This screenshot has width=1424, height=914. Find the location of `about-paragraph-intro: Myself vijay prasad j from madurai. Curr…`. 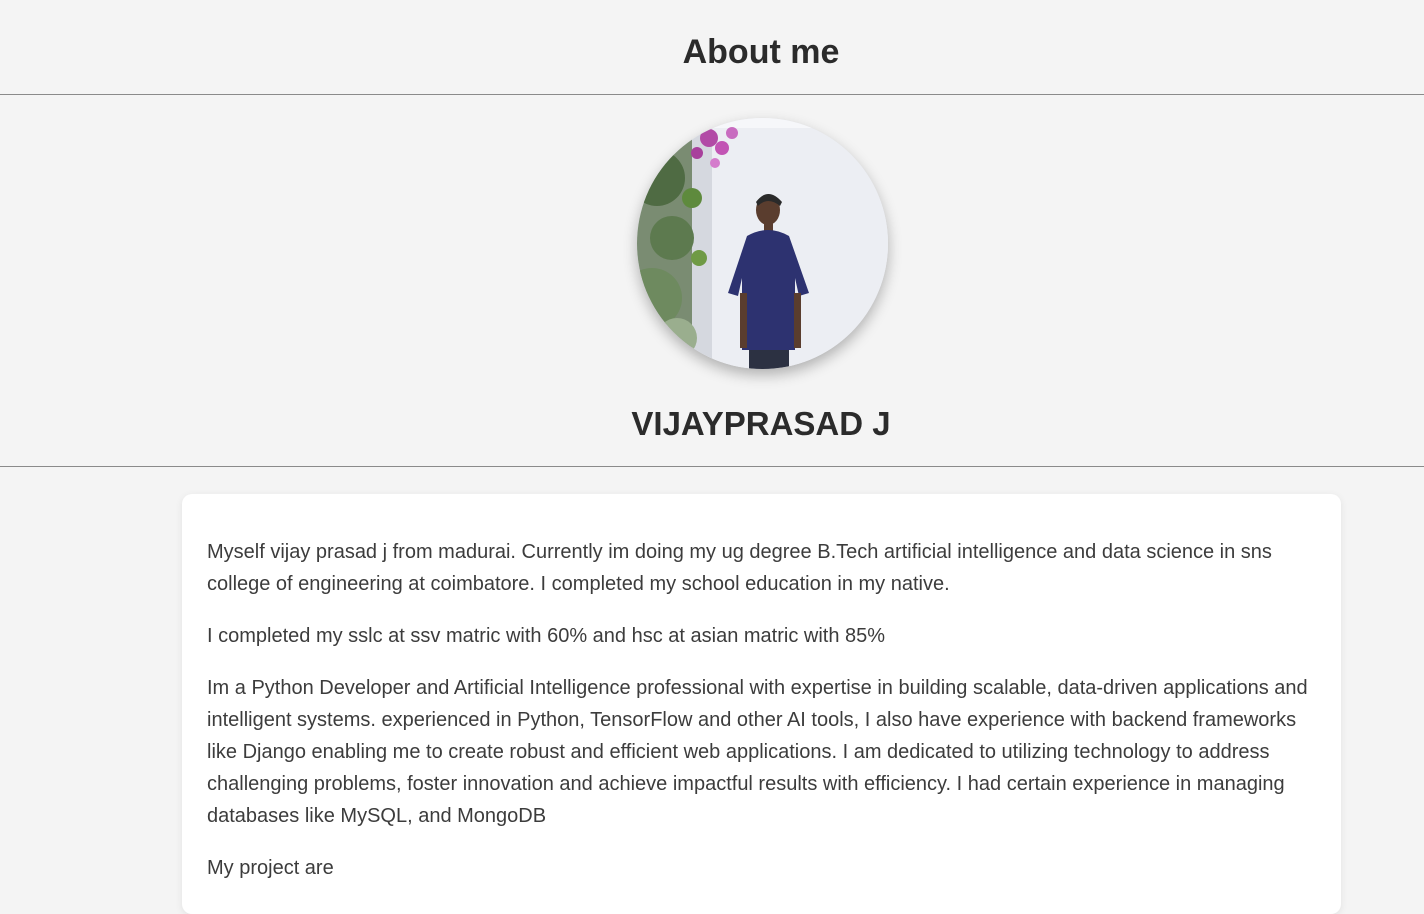

about-paragraph-intro: Myself vijay prasad j from madurai. Curr… is located at coordinates (739, 568).